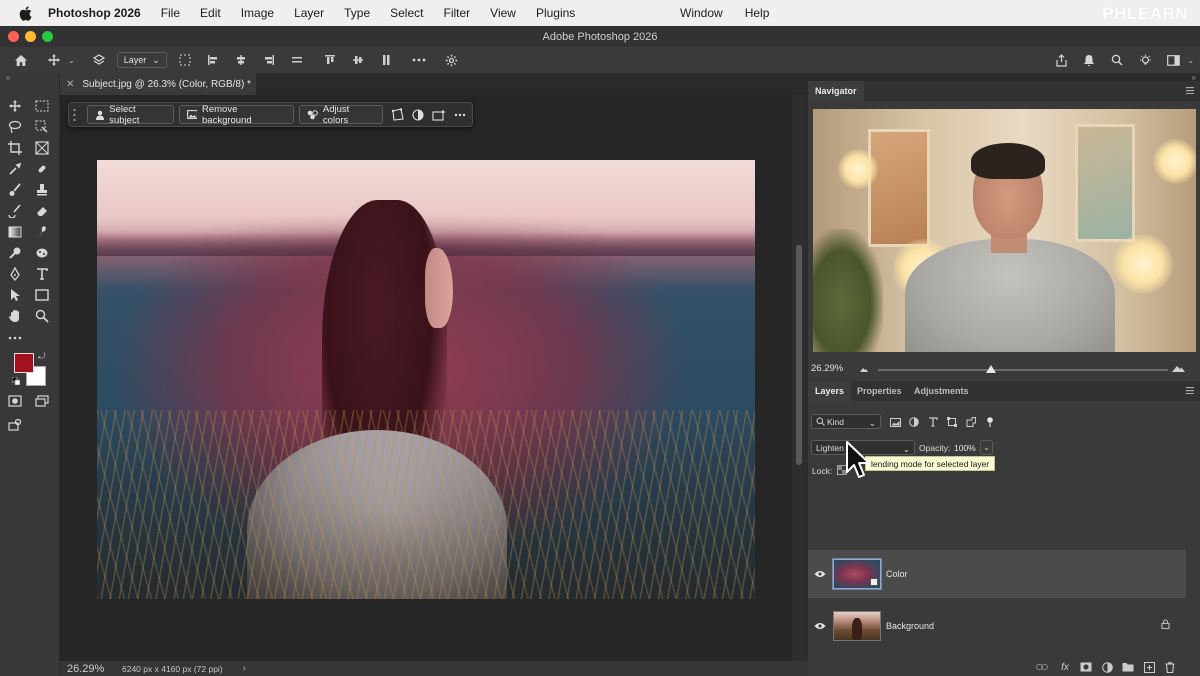  Describe the element at coordinates (914, 422) in the screenshot. I see `filter-adjustment-layers-icon` at that location.